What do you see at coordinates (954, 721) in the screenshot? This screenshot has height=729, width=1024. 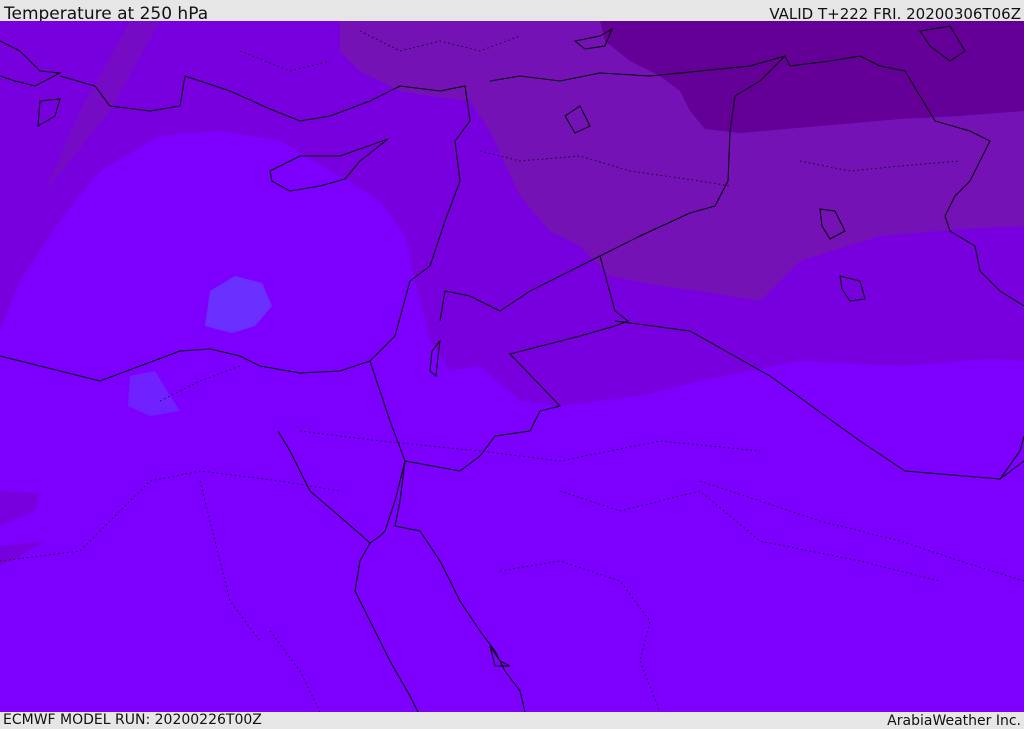 I see `brand-credit: ArabiaWeather Inc.` at bounding box center [954, 721].